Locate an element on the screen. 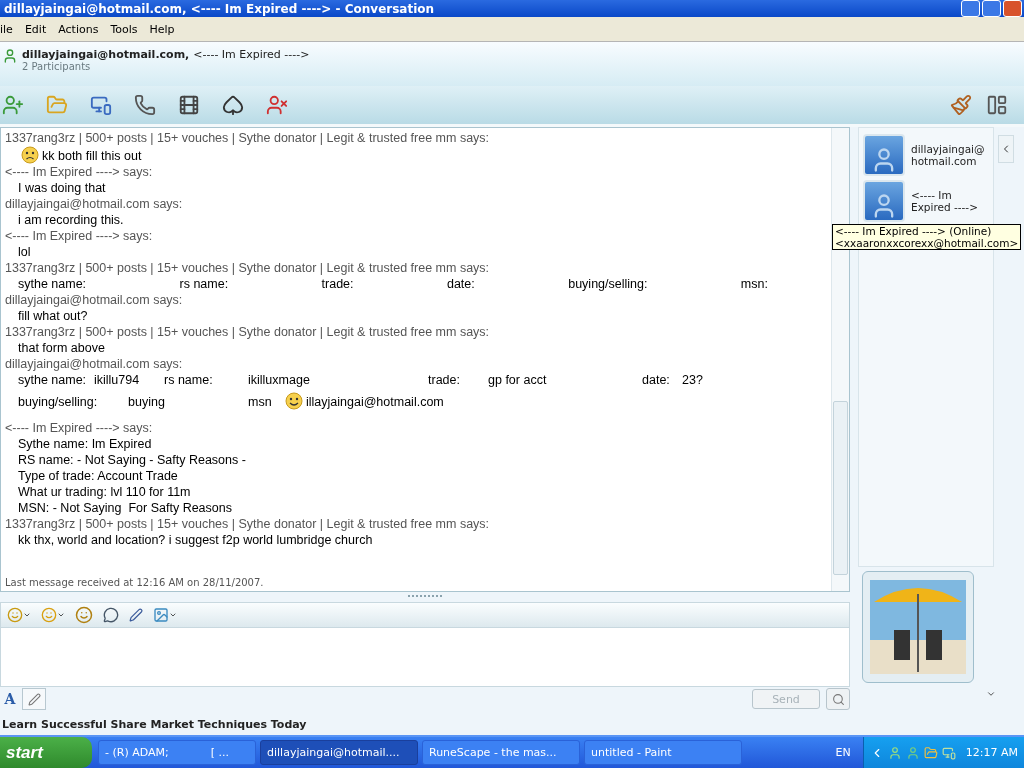  message-text: 23? is located at coordinates (692, 380).